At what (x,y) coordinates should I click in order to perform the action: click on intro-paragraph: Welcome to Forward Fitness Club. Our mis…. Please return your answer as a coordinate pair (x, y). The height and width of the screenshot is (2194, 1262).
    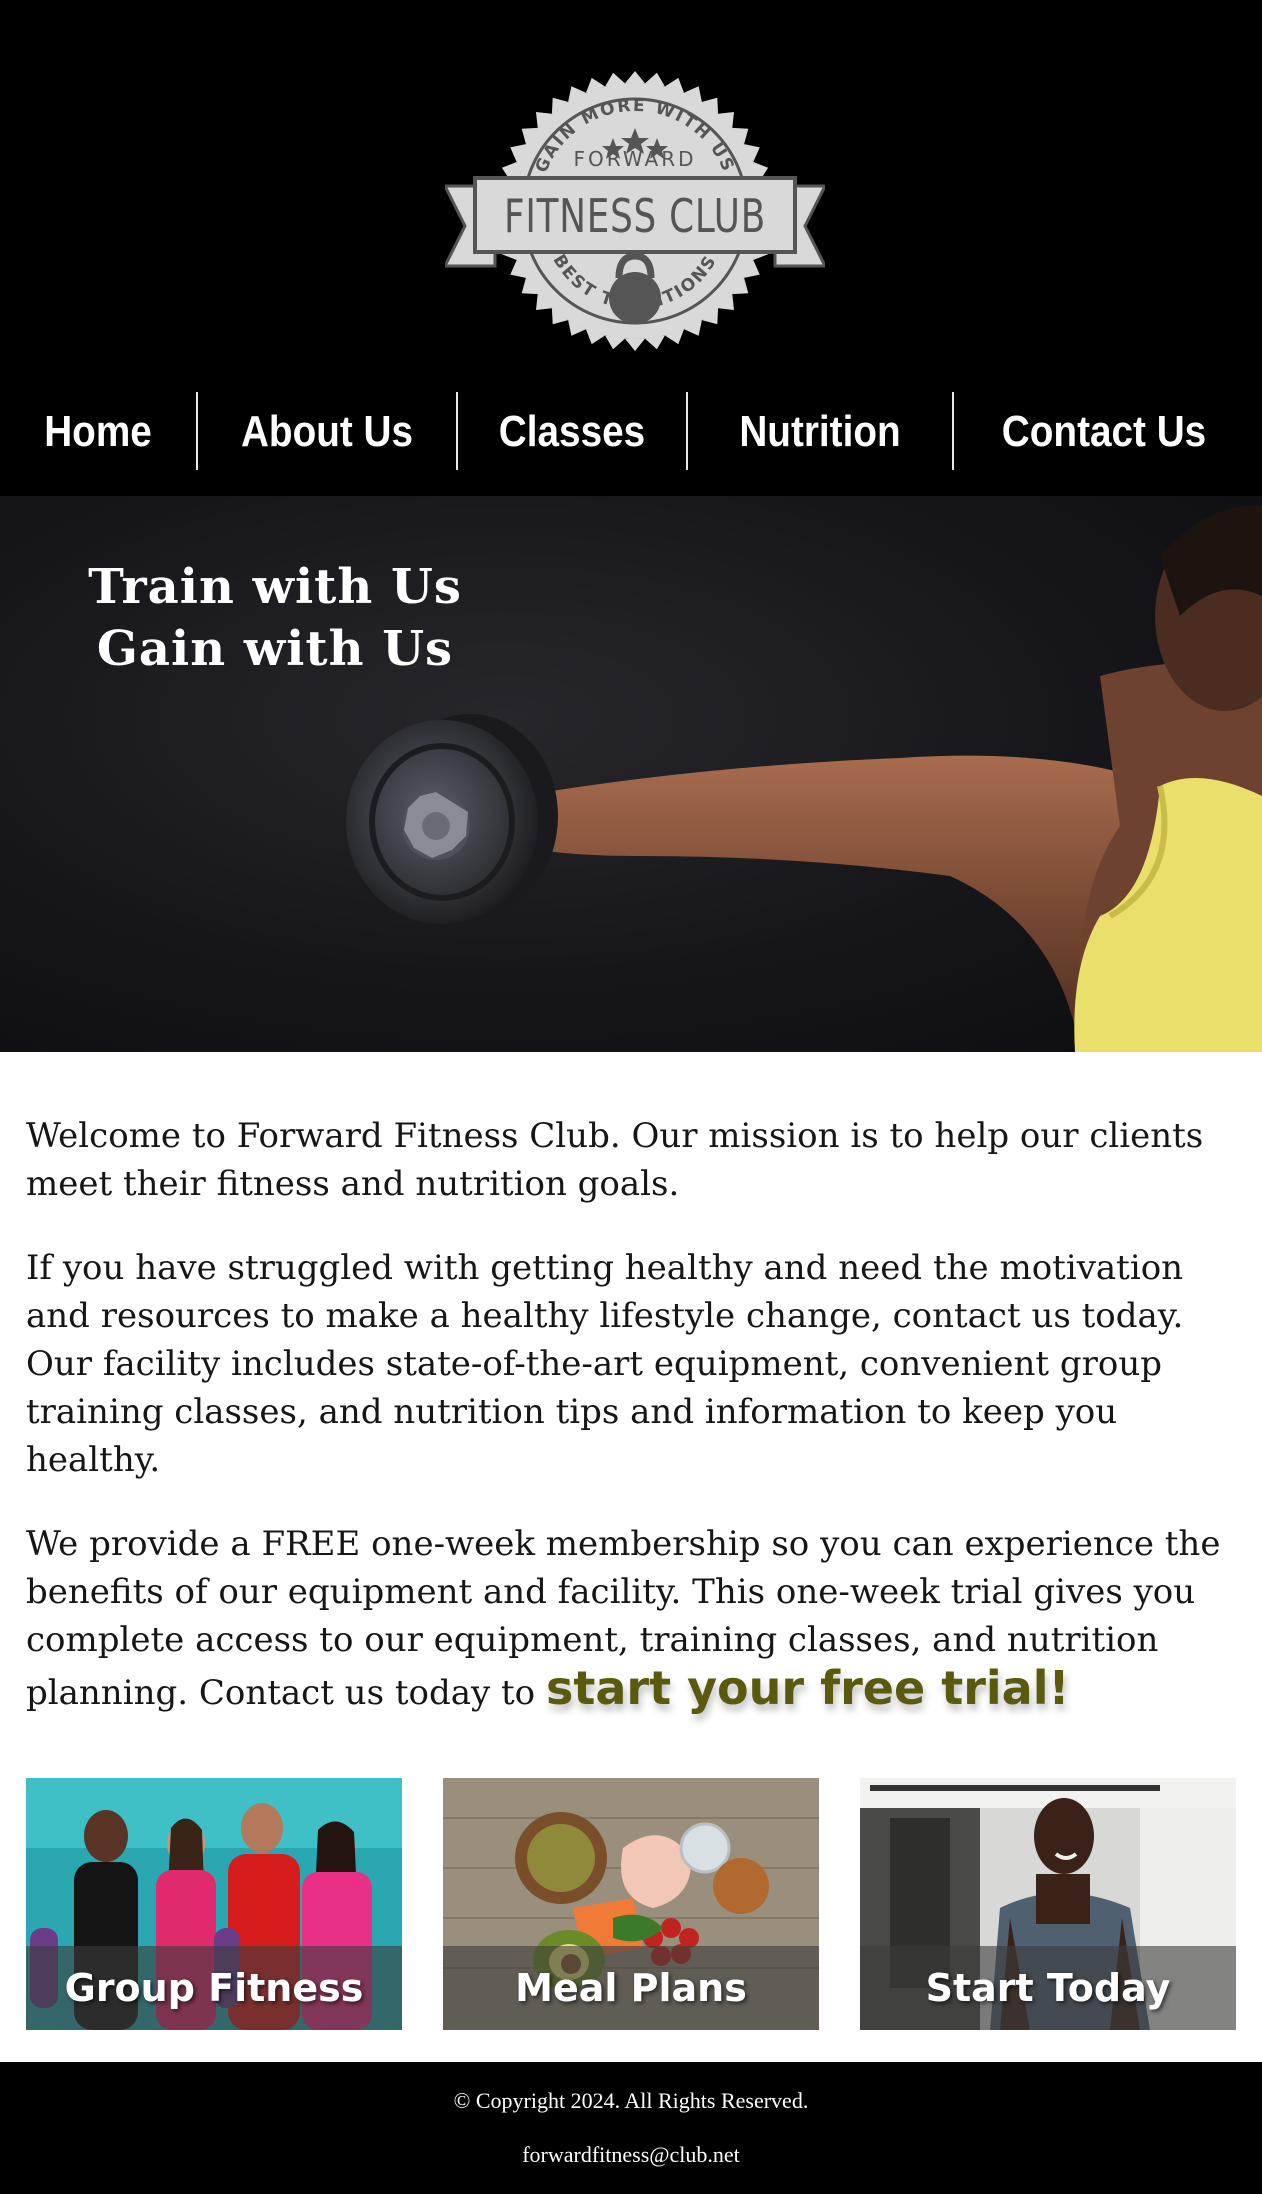
    Looking at the image, I should click on (615, 1160).